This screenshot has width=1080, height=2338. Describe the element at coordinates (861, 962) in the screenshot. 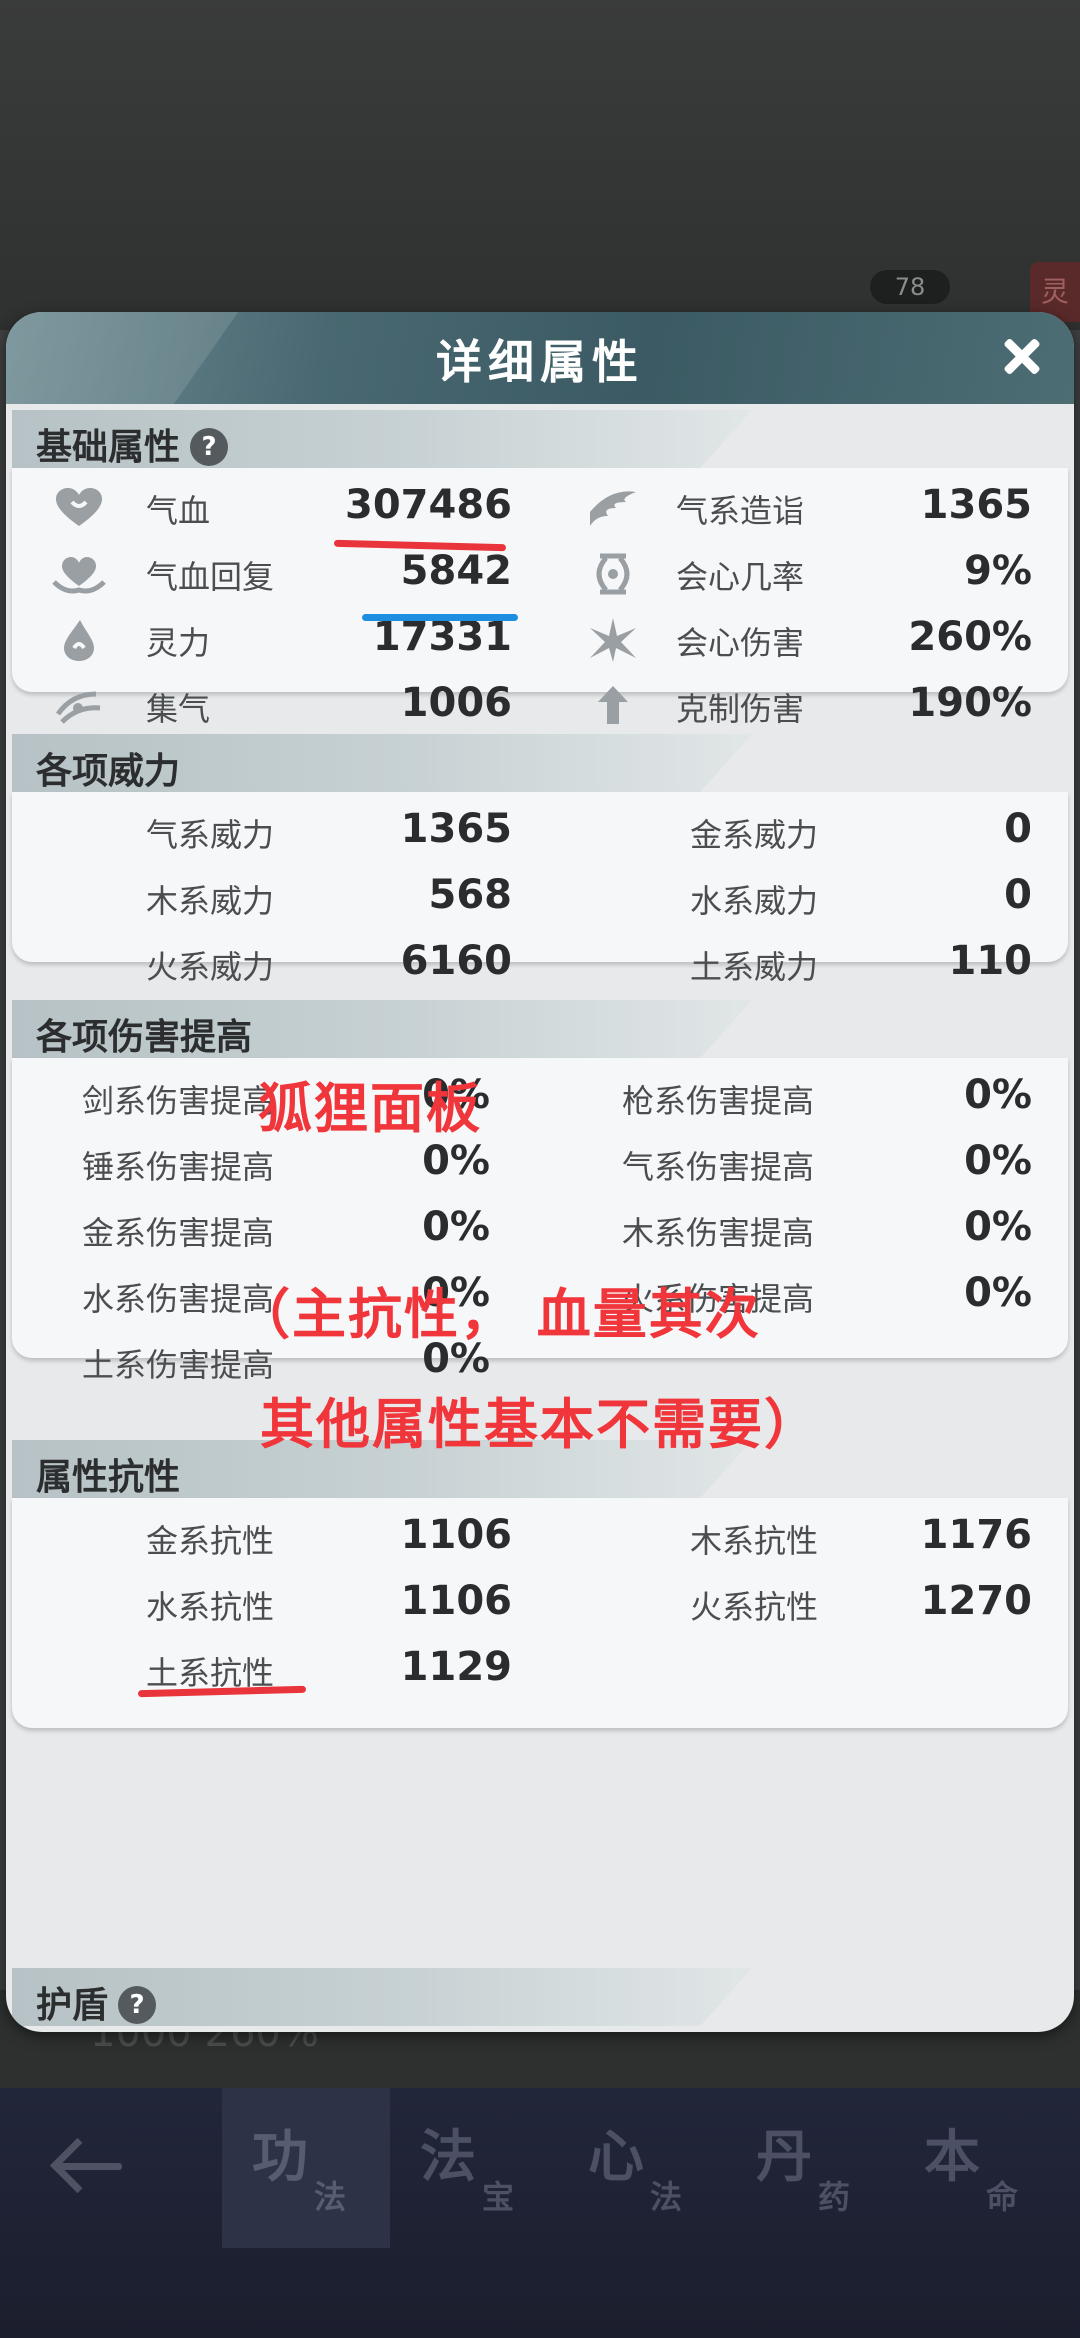

I see `attr-row: 土系威力 110` at that location.